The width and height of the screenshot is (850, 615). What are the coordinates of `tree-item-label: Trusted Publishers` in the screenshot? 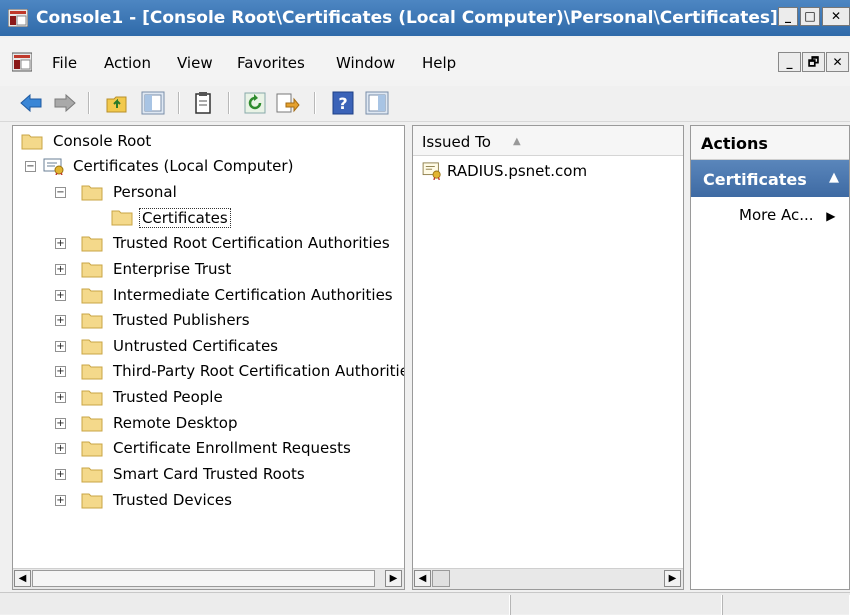 It's located at (181, 320).